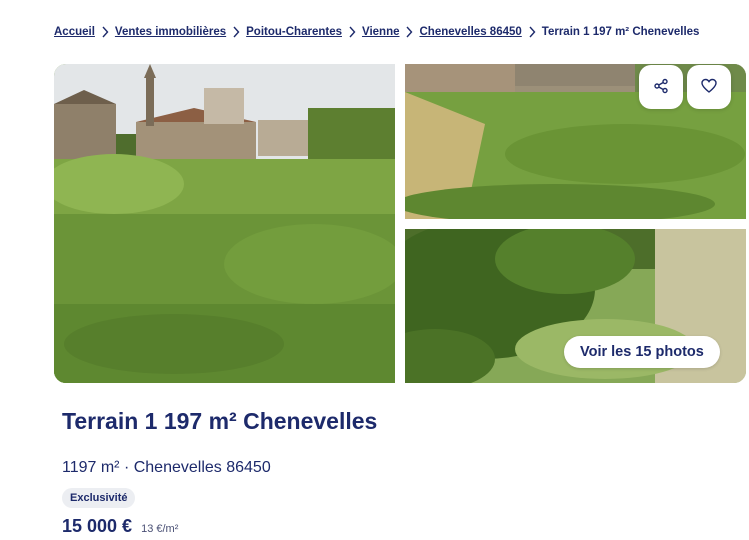 This screenshot has height=540, width=749. I want to click on favorite-button, so click(709, 87).